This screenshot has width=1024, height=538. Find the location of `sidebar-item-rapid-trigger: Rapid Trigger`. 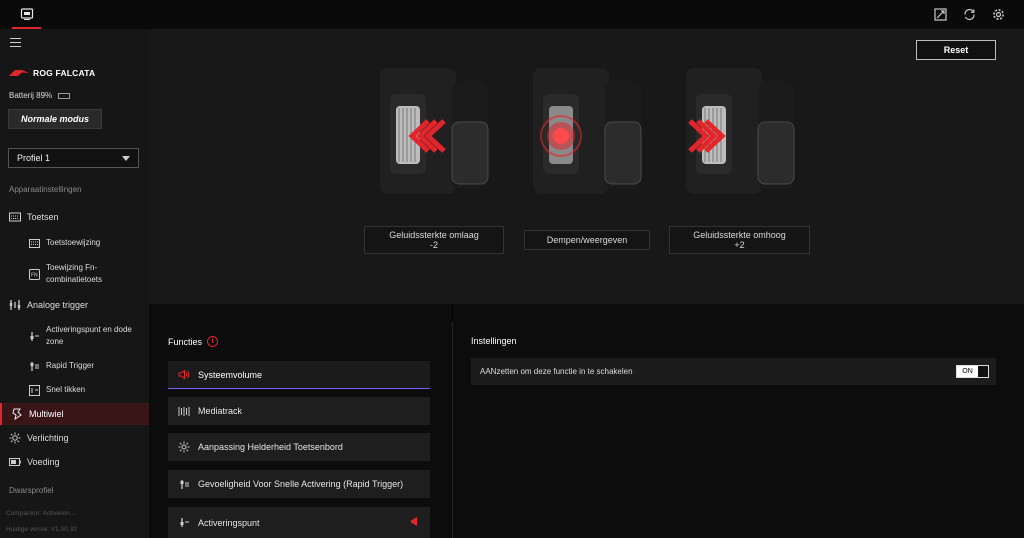

sidebar-item-rapid-trigger: Rapid Trigger is located at coordinates (74, 366).